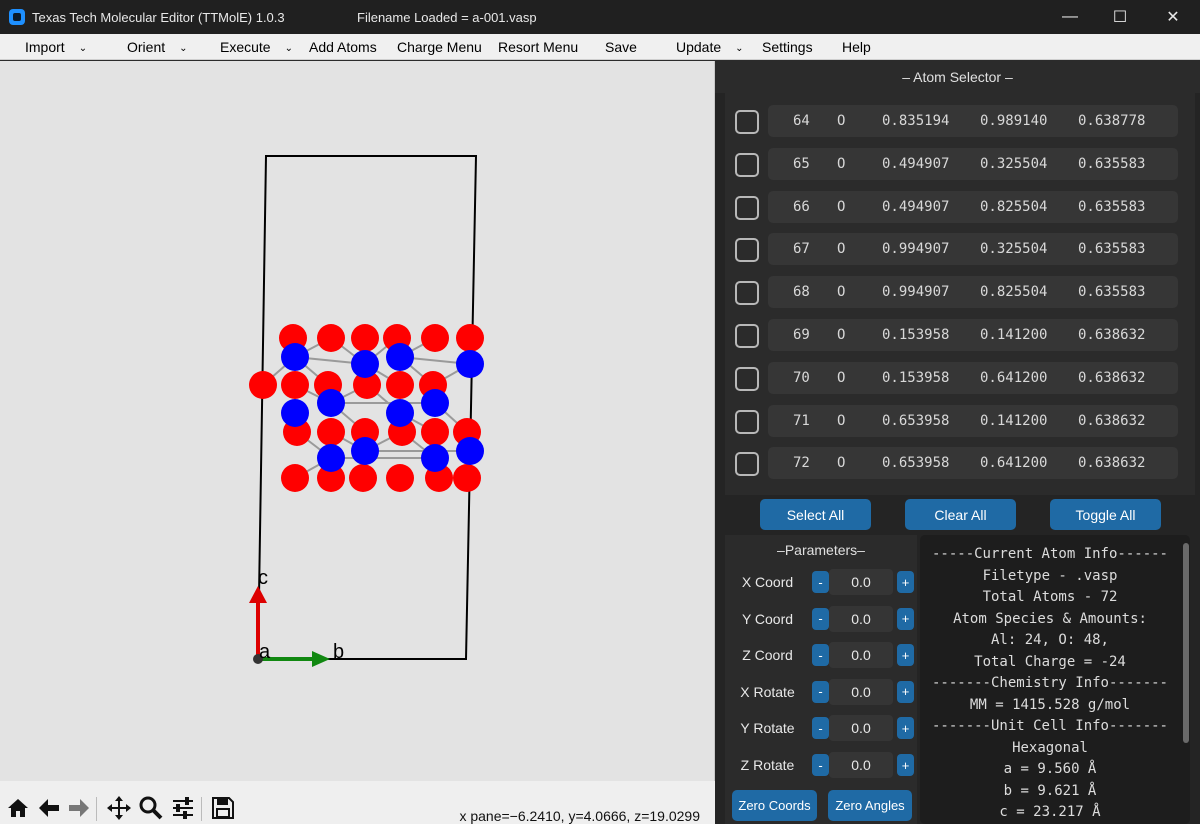  What do you see at coordinates (439, 47) in the screenshot?
I see `menu-charge: Charge Menu` at bounding box center [439, 47].